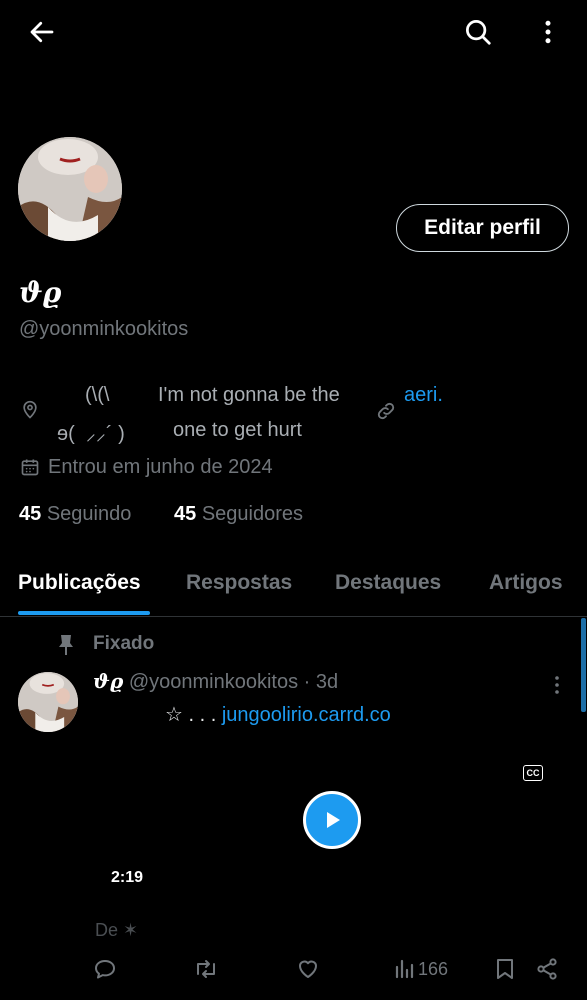 The height and width of the screenshot is (1000, 587). Describe the element at coordinates (89, 514) in the screenshot. I see `following-label: Seguindo` at that location.